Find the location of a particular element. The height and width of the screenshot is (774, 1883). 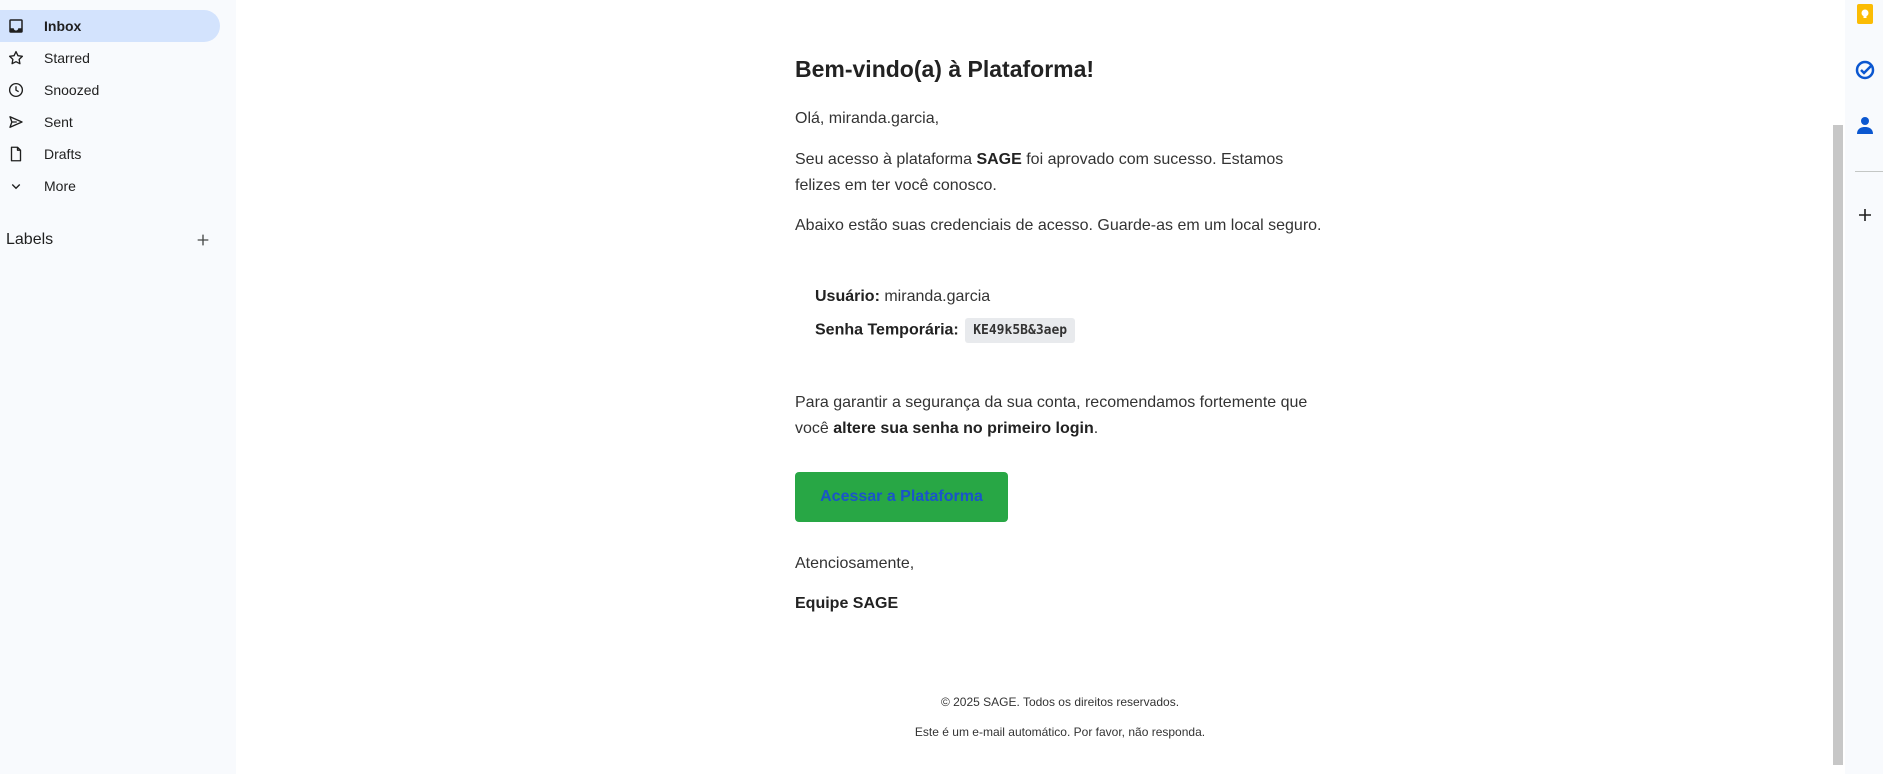

email-heading: Bem-vindo(a) à Plataforma! is located at coordinates (945, 69).